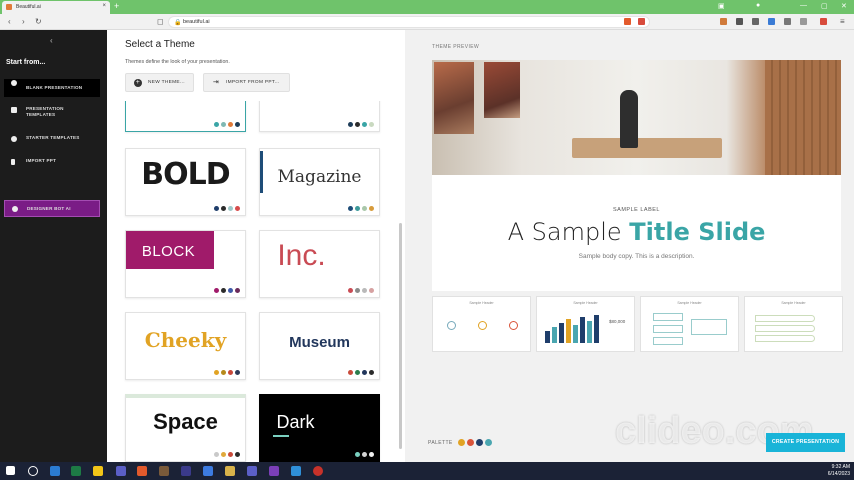  I want to click on theme-card-cheeky: Cheeky, so click(185, 346).